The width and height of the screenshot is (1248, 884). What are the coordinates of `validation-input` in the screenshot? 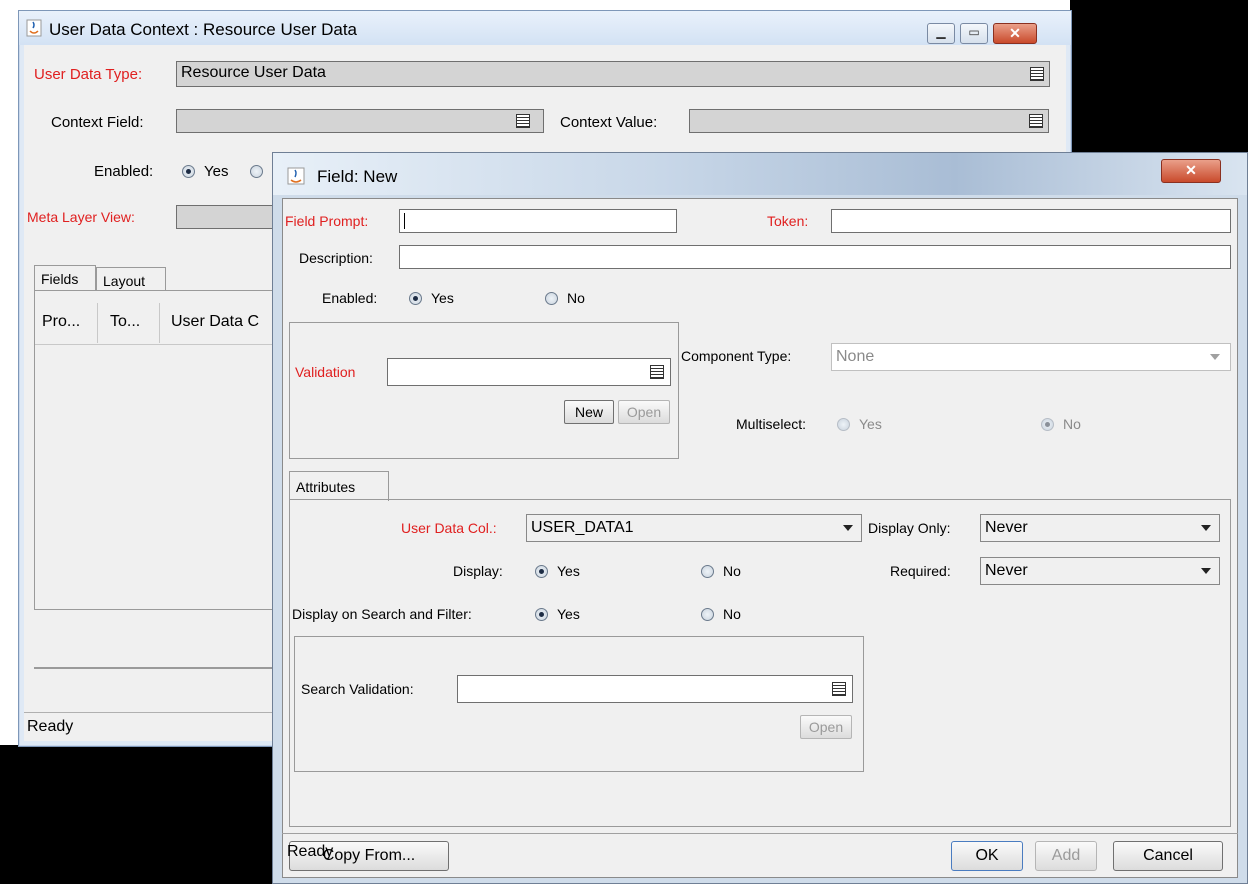 It's located at (529, 372).